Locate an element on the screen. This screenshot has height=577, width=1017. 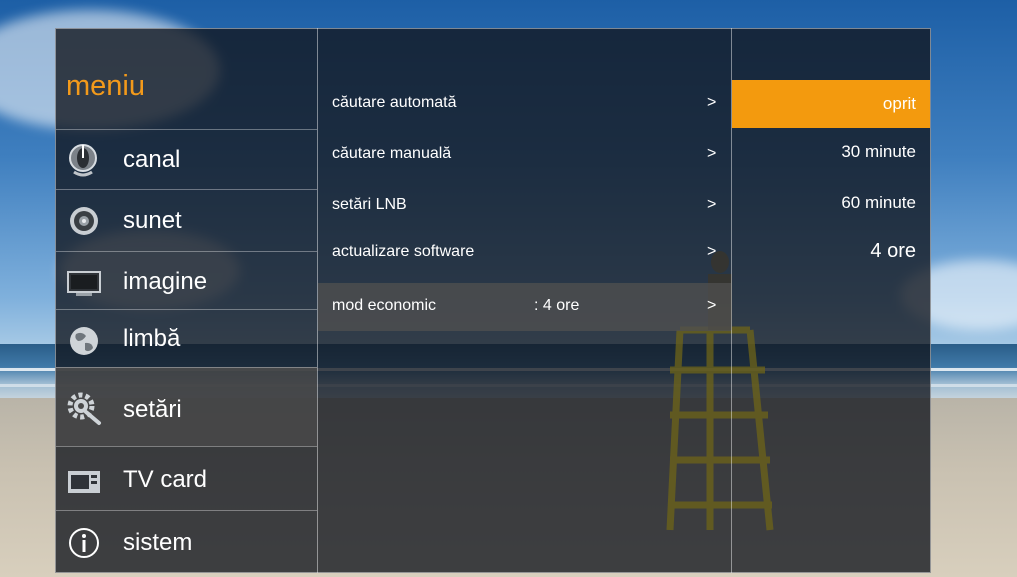
monitor-icon is located at coordinates (84, 283).